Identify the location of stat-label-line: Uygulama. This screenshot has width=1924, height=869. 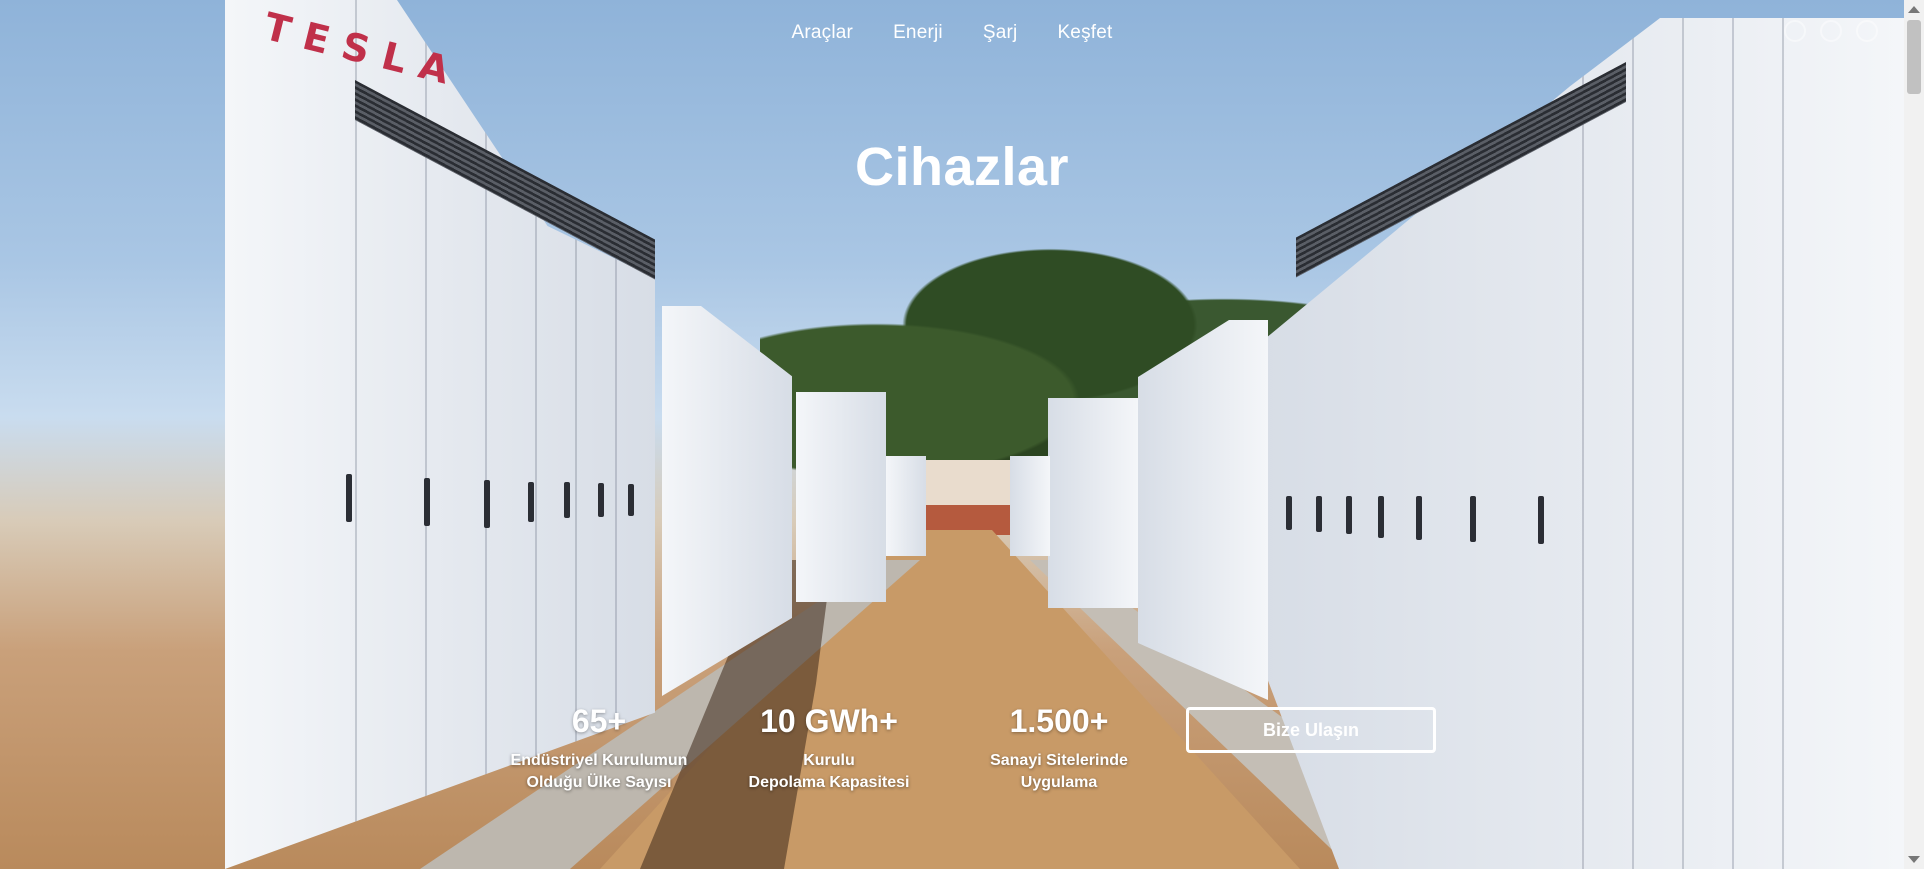
(1059, 782).